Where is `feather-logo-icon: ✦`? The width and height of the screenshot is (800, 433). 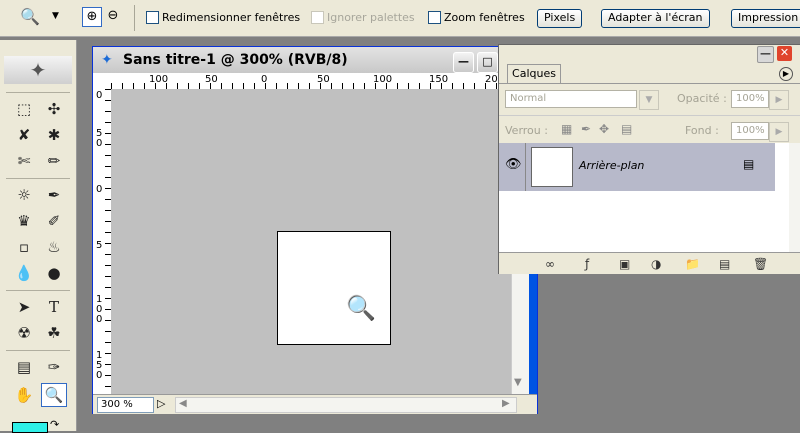 feather-logo-icon: ✦ is located at coordinates (38, 70).